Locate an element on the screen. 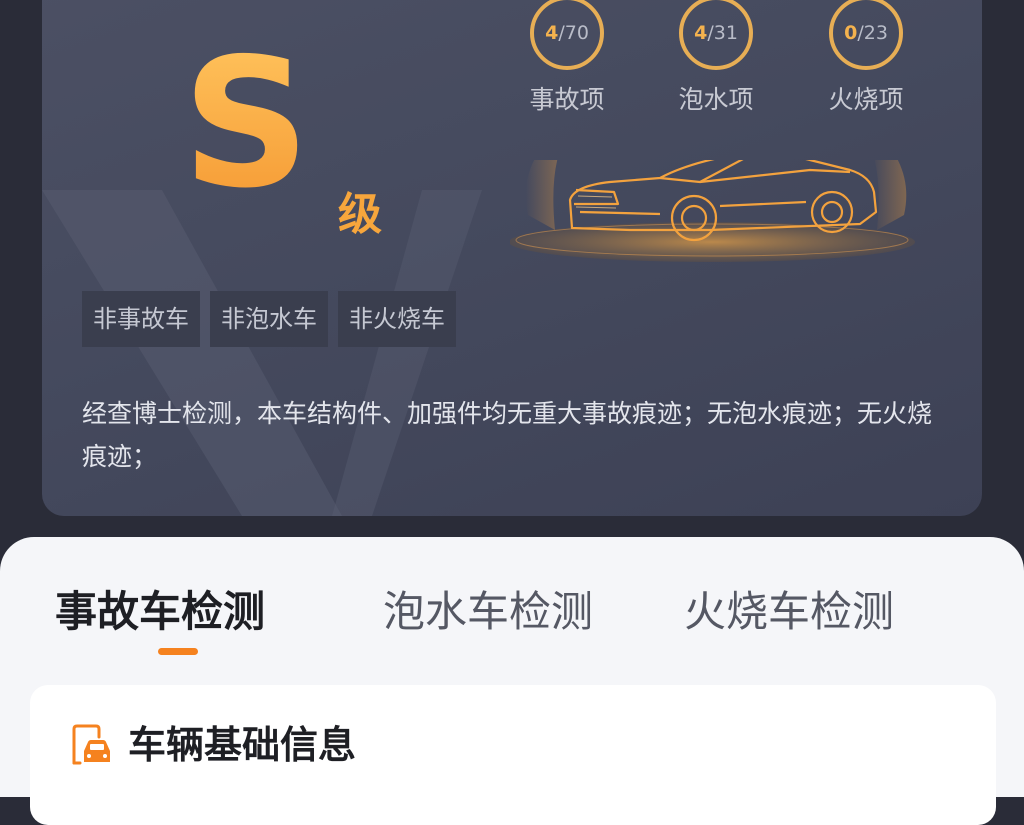 Image resolution: width=1024 pixels, height=825 pixels. flood-stat-ring: 4/31 is located at coordinates (716, 35).